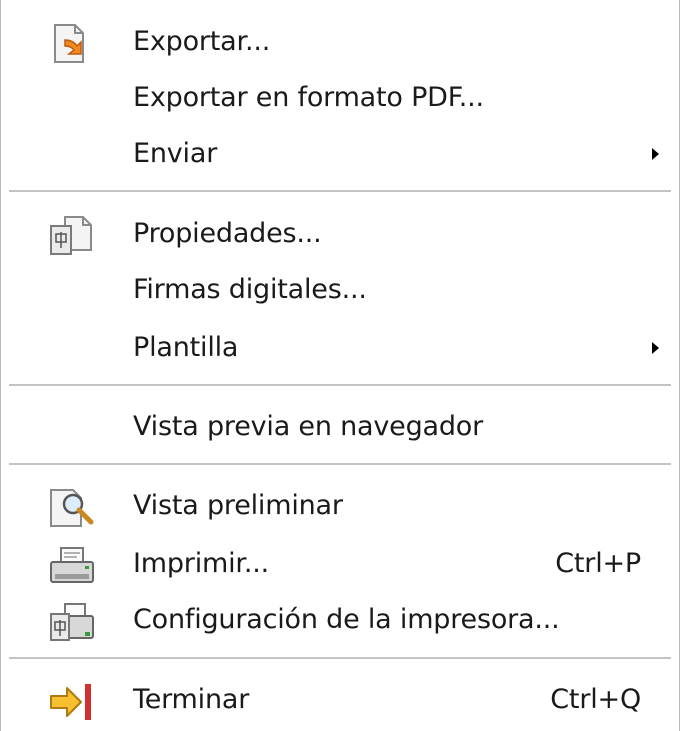 This screenshot has height=731, width=680. Describe the element at coordinates (175, 153) in the screenshot. I see `menu-item-label: Enviar` at that location.